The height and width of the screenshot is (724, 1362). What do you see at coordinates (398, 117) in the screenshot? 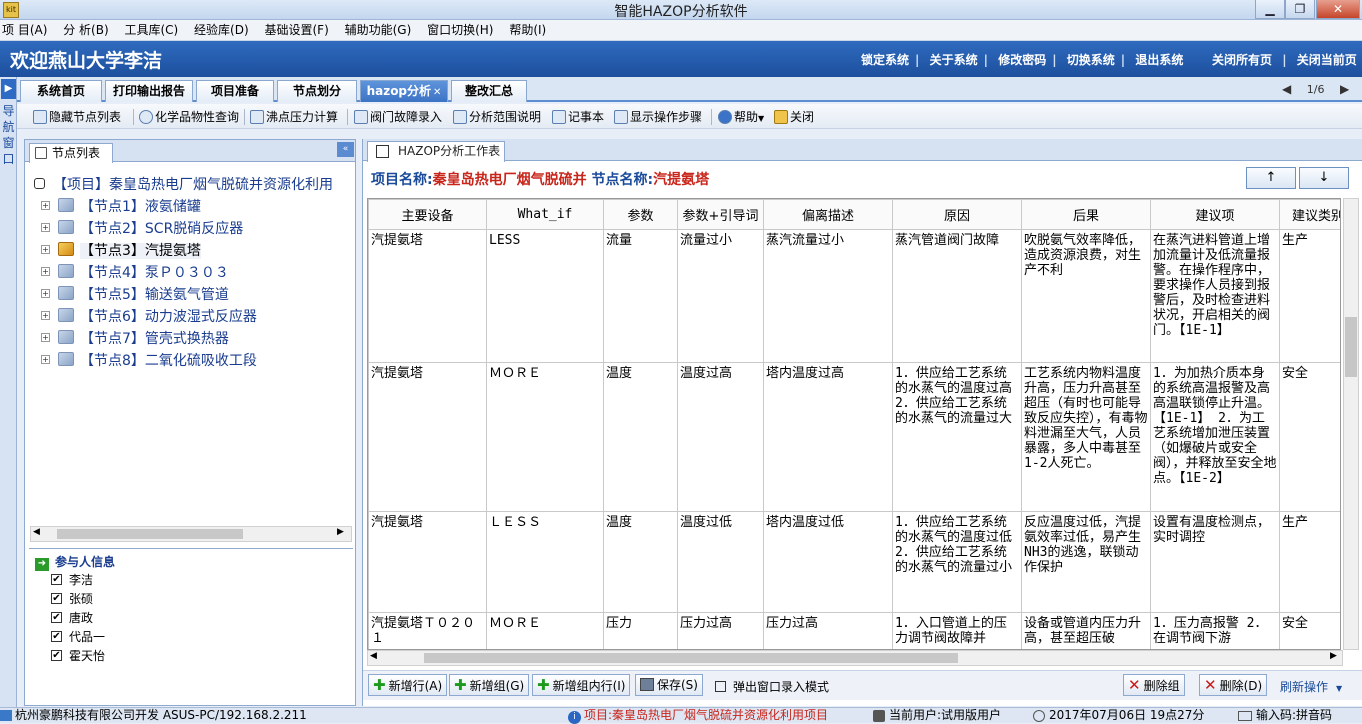
I see `valve-fault-button: 阀门故障录入` at bounding box center [398, 117].